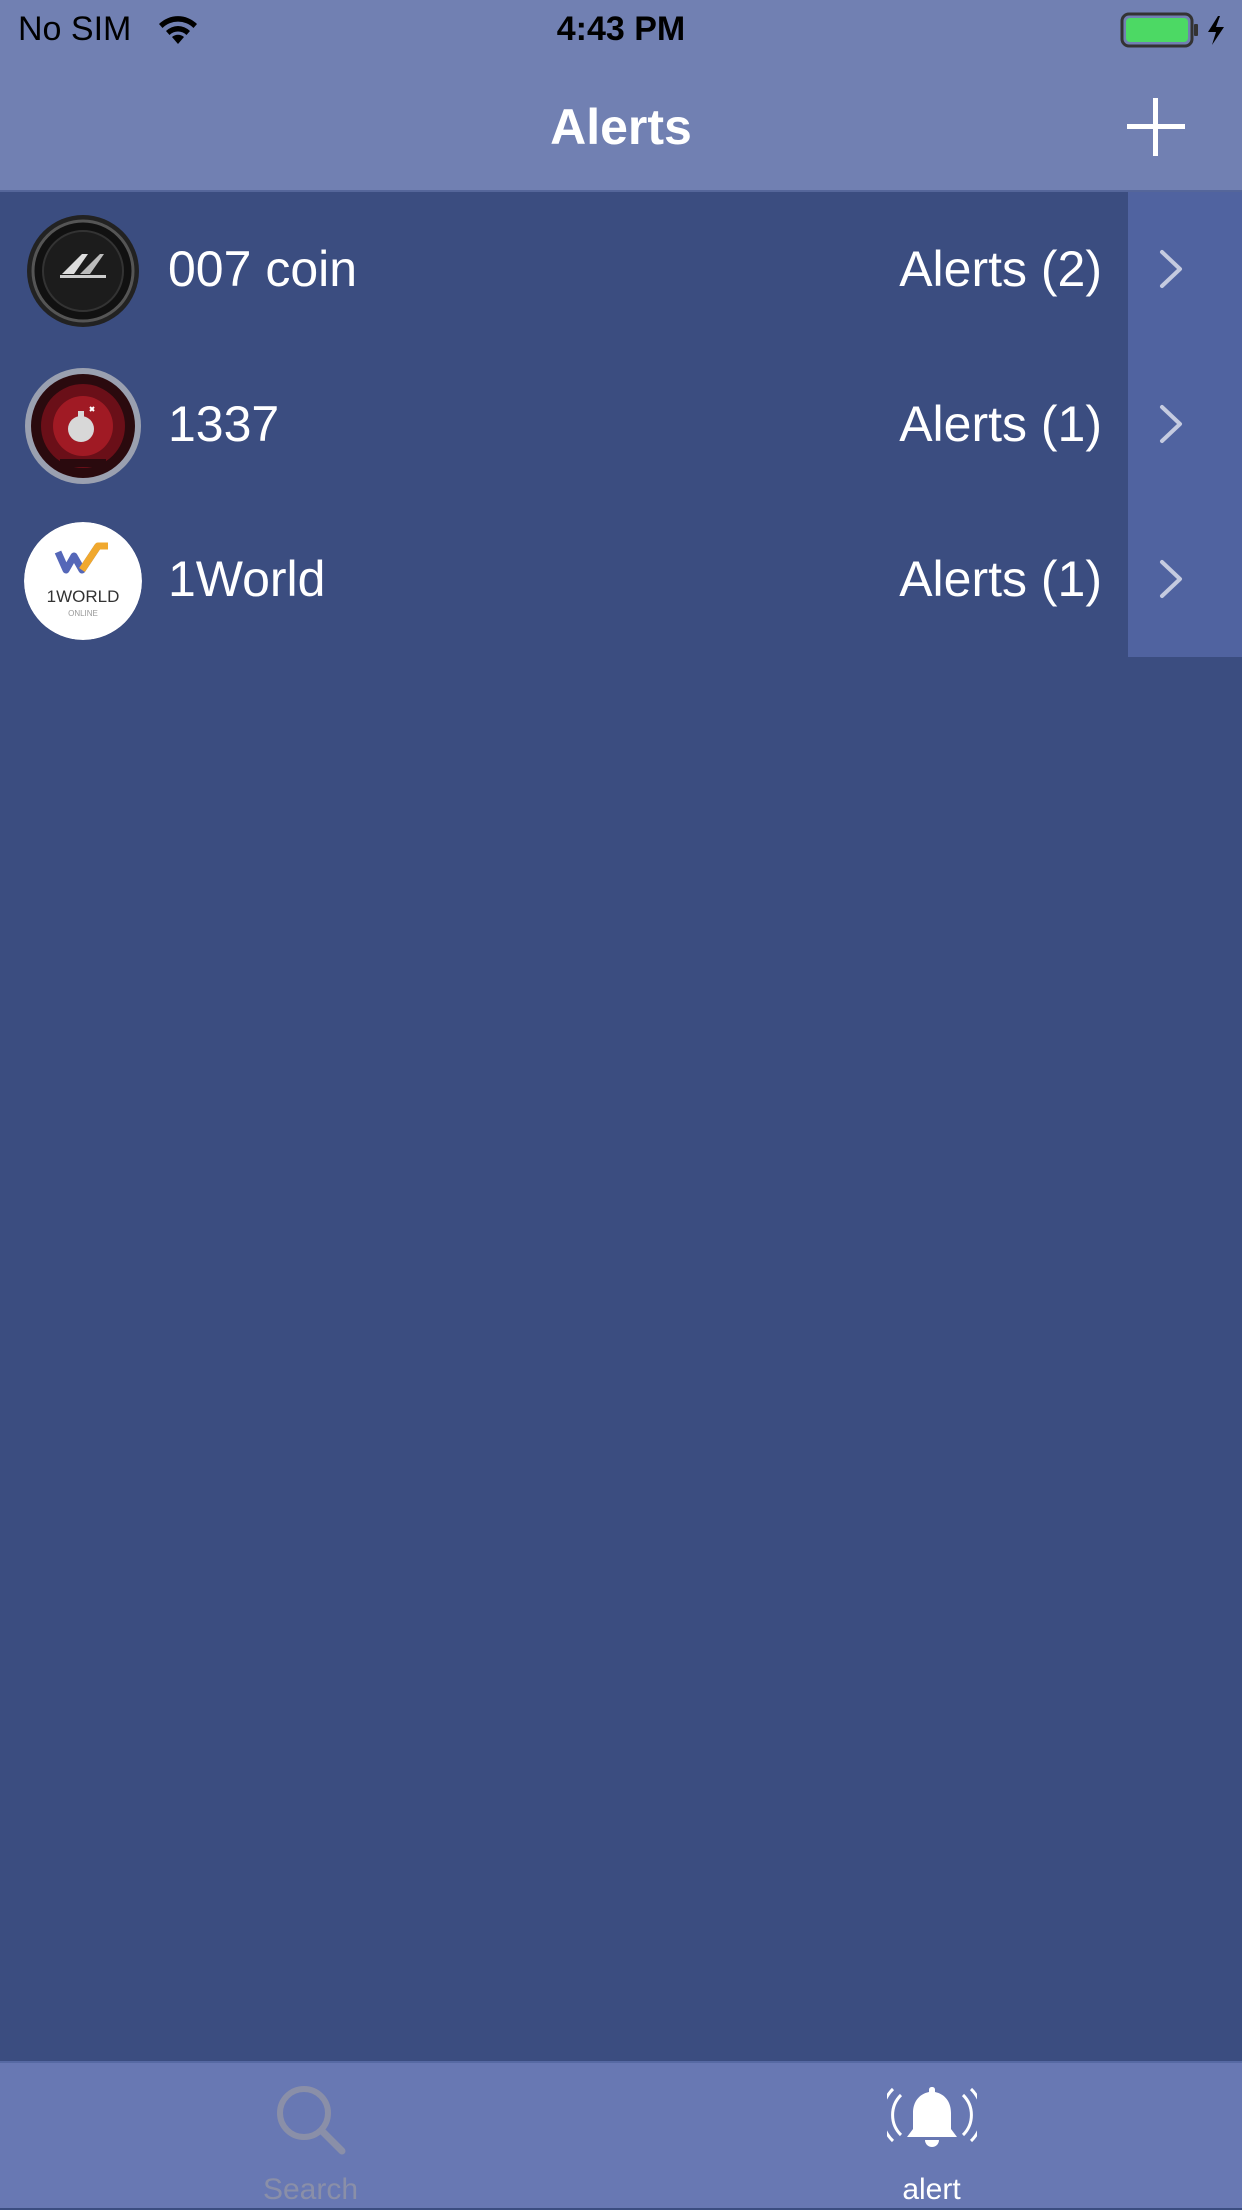 This screenshot has width=1242, height=2210. What do you see at coordinates (83, 426) in the screenshot?
I see `1337-logo` at bounding box center [83, 426].